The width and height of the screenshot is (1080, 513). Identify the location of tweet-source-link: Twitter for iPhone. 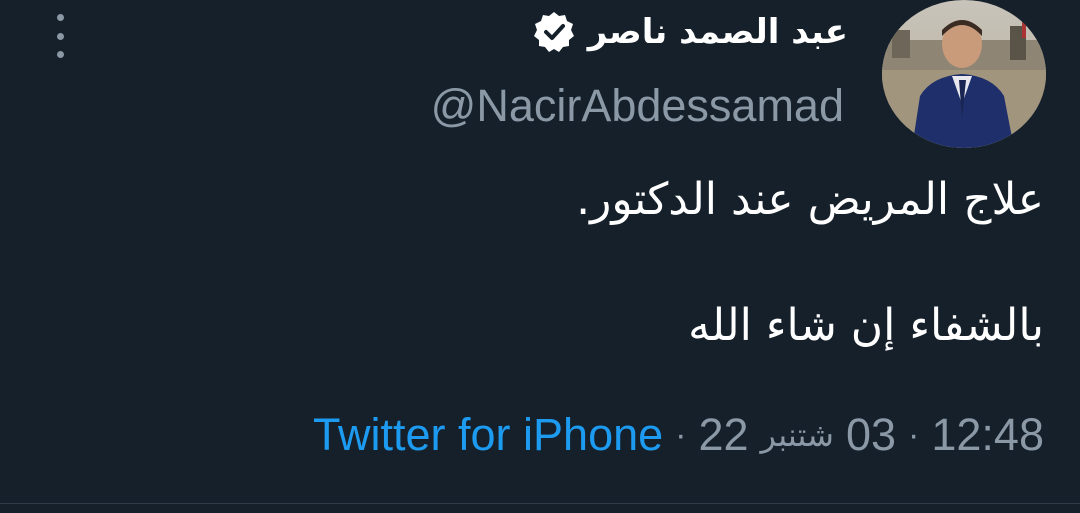
(488, 435).